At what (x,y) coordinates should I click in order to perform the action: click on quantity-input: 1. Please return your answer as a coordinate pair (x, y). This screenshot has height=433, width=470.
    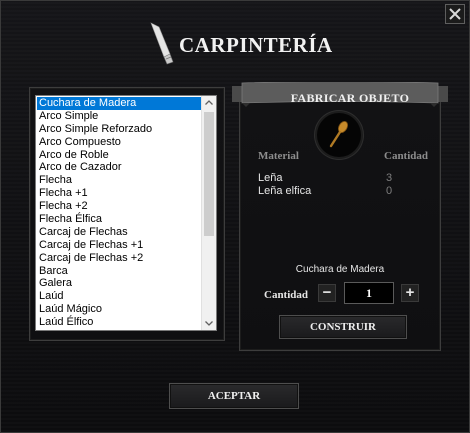
    Looking at the image, I should click on (369, 293).